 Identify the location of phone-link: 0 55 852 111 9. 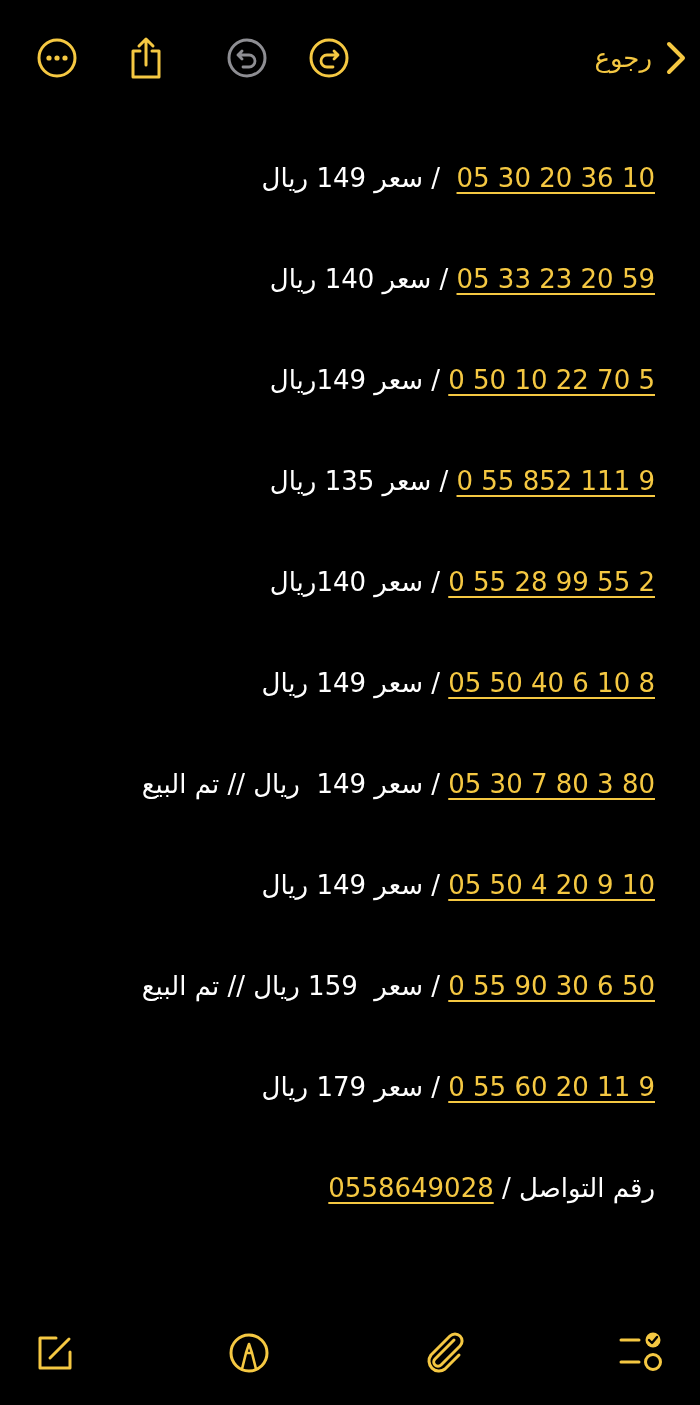
(555, 481).